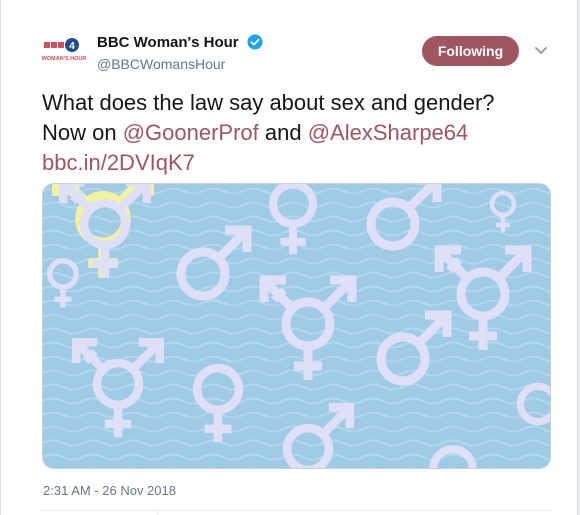 Image resolution: width=580 pixels, height=515 pixels. Describe the element at coordinates (109, 490) in the screenshot. I see `tweet-timestamp: 2:31 AM - 26 Nov 2018` at that location.